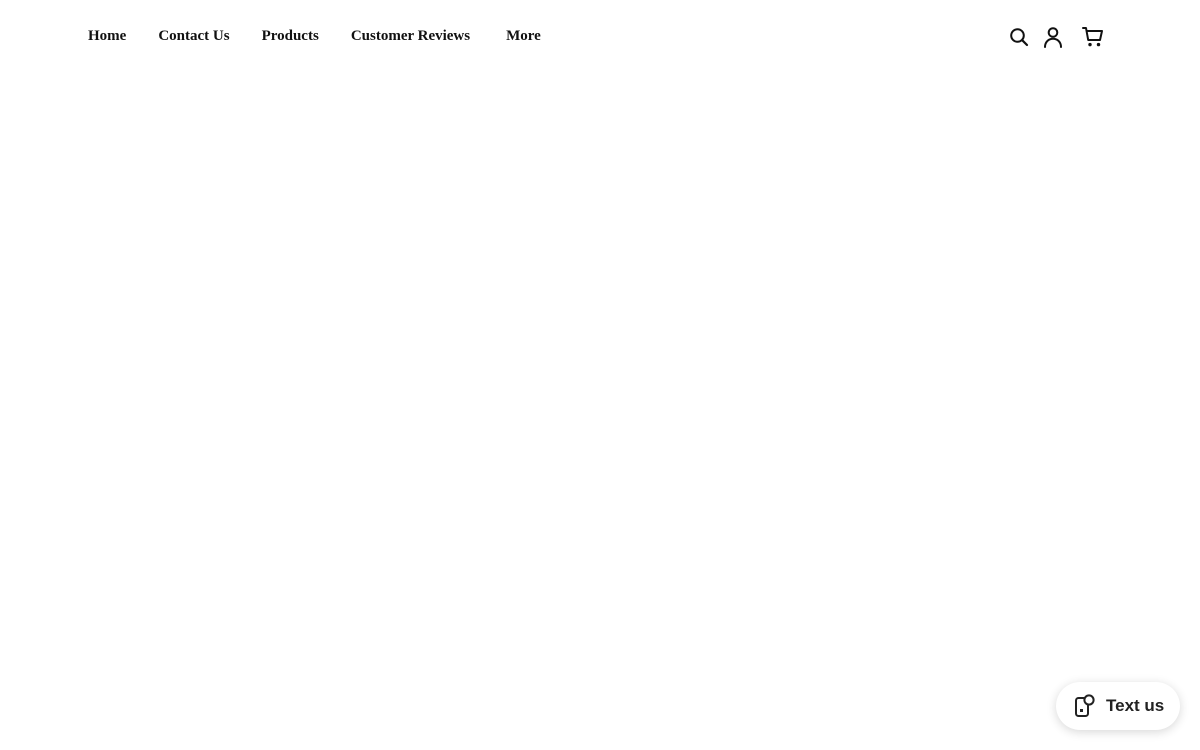 Image resolution: width=1200 pixels, height=750 pixels. I want to click on cart-icon, so click(1092, 37).